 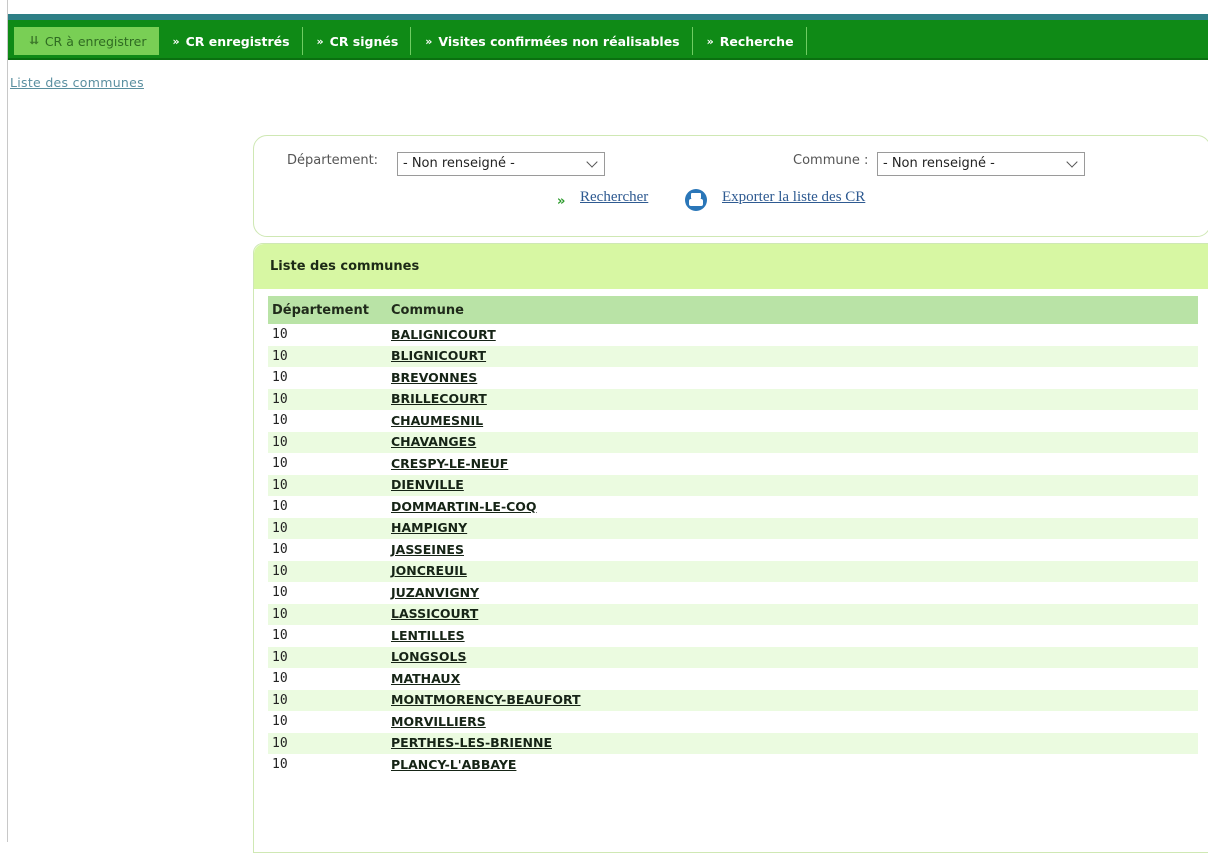 What do you see at coordinates (428, 635) in the screenshot?
I see `commune-link: LENTILLES` at bounding box center [428, 635].